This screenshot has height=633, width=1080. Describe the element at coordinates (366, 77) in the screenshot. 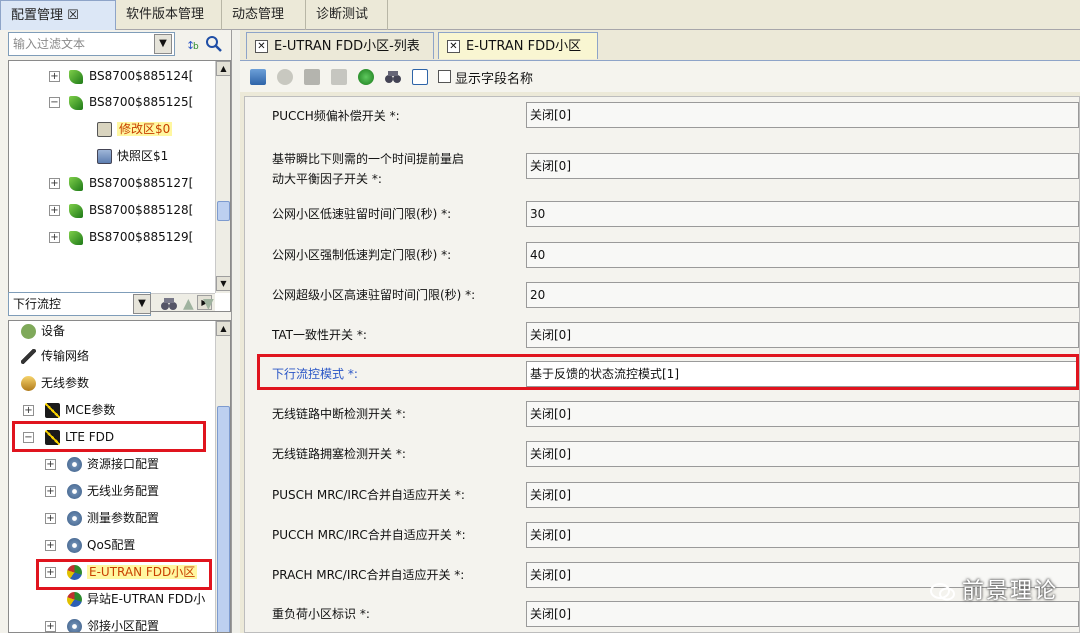

I see `refresh-icon` at that location.